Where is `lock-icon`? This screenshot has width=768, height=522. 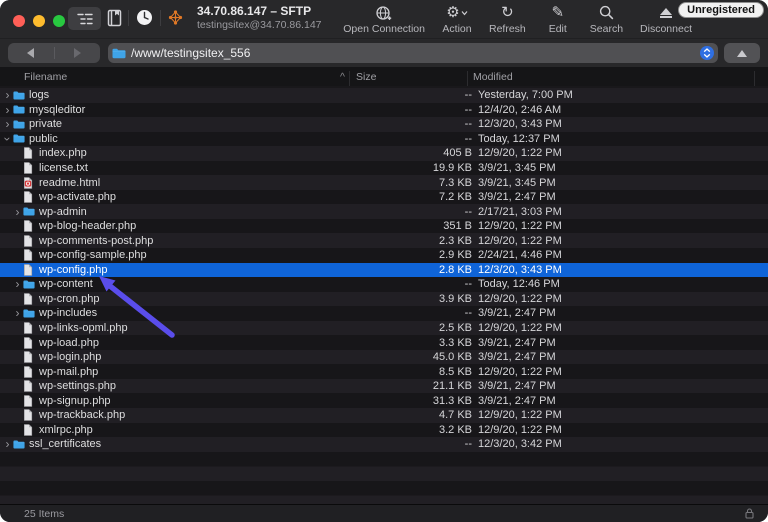
lock-icon is located at coordinates (749, 513).